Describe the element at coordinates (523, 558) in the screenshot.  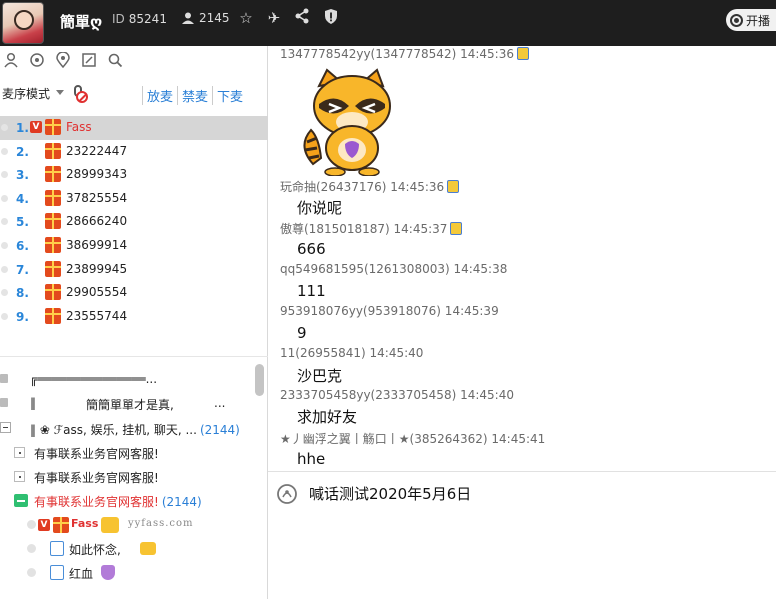
I see `chat-input-area` at that location.